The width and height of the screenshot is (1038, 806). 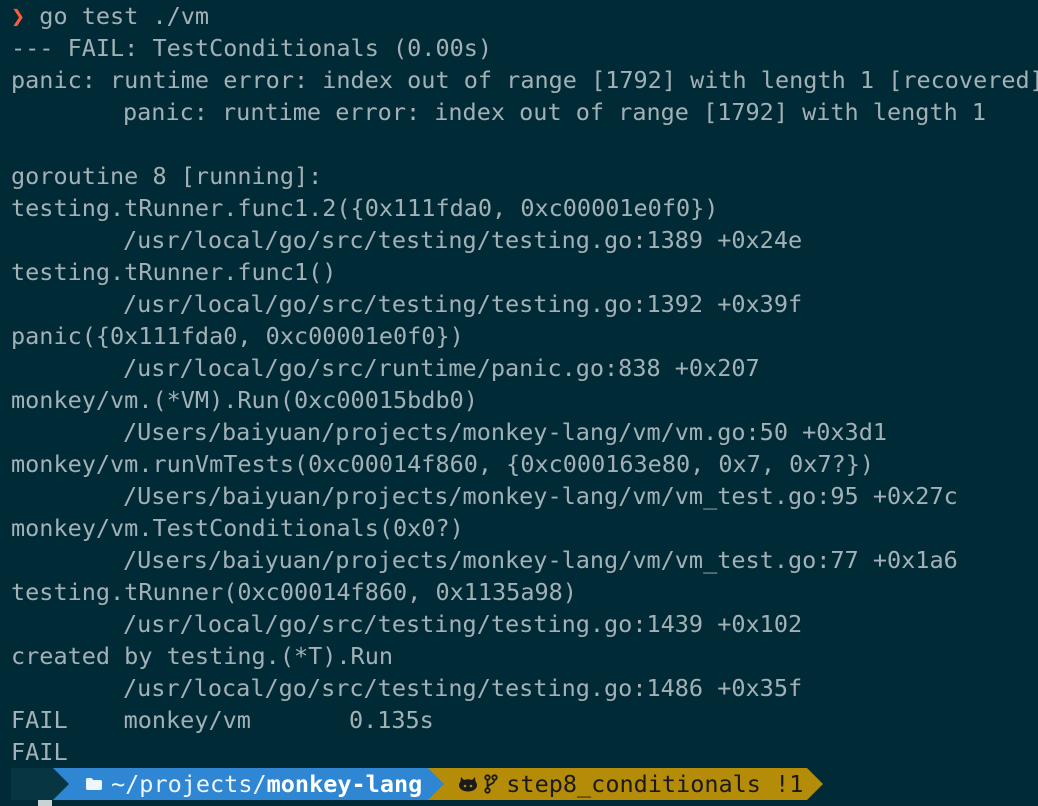 What do you see at coordinates (187, 720) in the screenshot?
I see `summary-package: monkey/vm` at bounding box center [187, 720].